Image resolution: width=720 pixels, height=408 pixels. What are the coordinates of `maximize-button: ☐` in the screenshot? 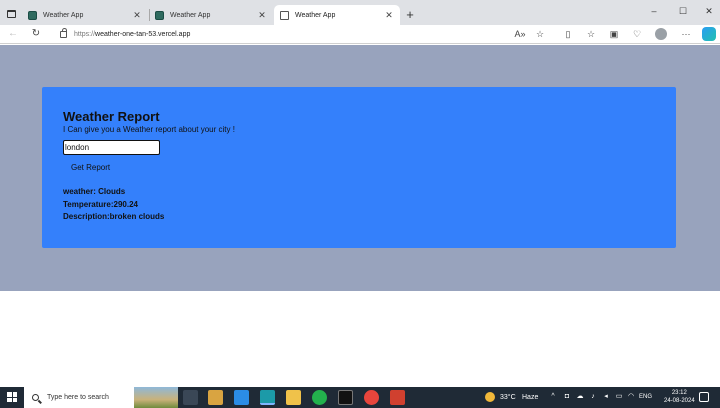 It's located at (683, 11).